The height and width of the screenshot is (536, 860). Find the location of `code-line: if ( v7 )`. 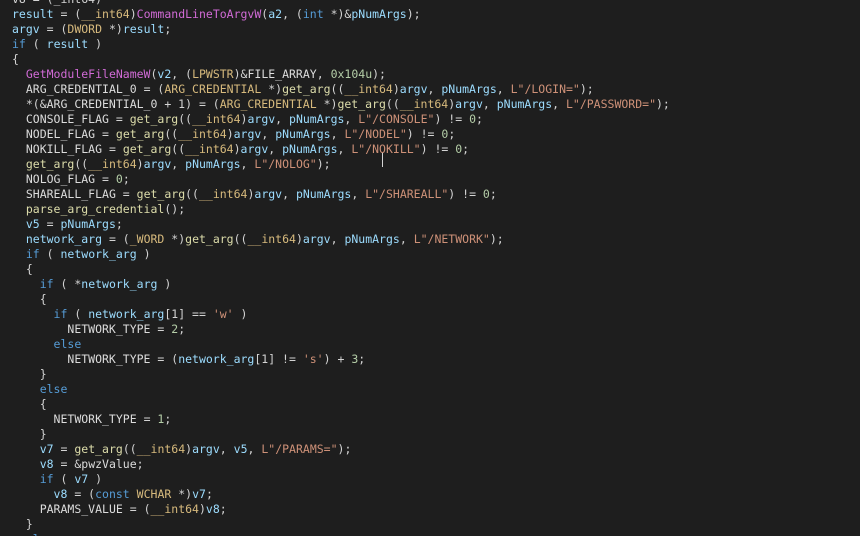

code-line: if ( v7 ) is located at coordinates (341, 479).